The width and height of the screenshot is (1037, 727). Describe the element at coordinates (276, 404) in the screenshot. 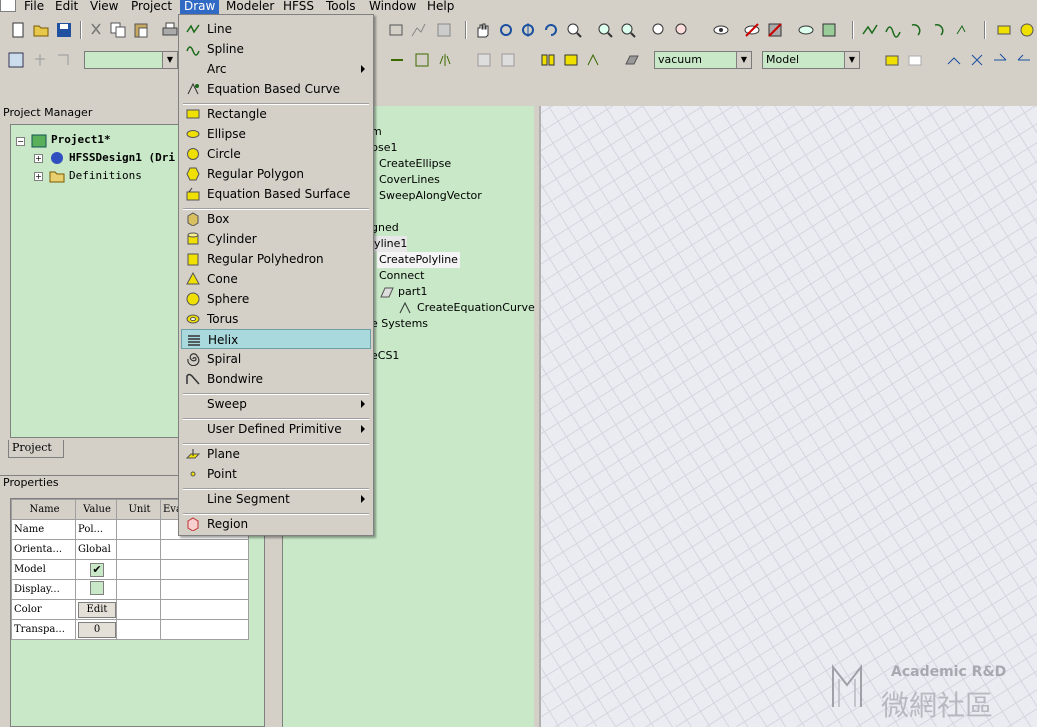

I see `menu-item-sweep: Sweep` at that location.